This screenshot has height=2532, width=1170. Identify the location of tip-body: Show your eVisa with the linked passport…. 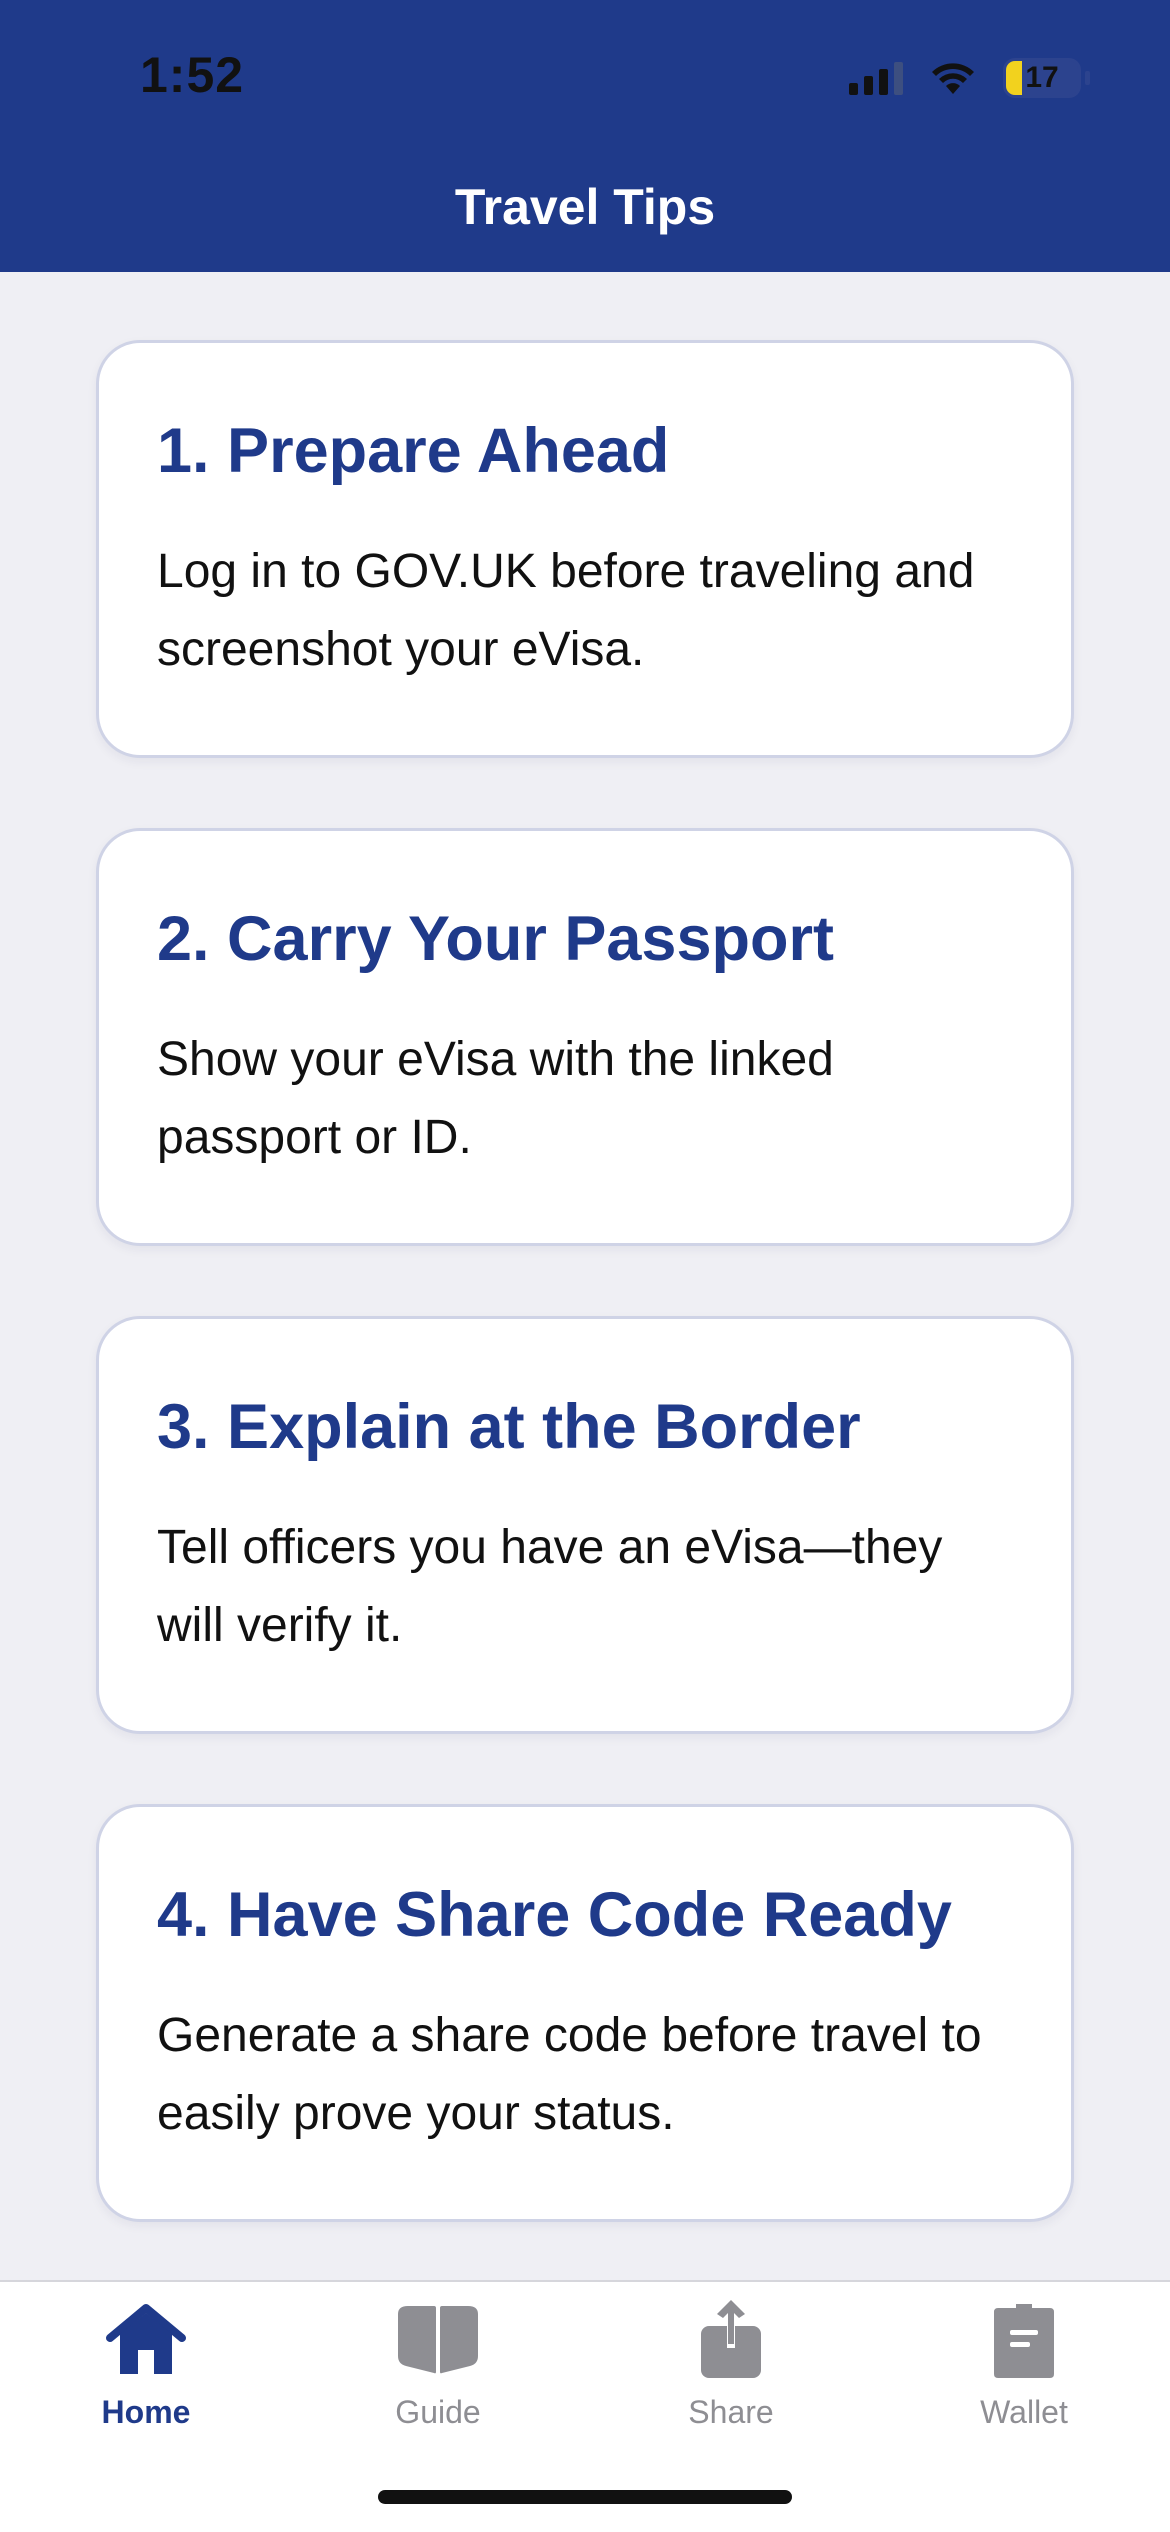
(495, 1098).